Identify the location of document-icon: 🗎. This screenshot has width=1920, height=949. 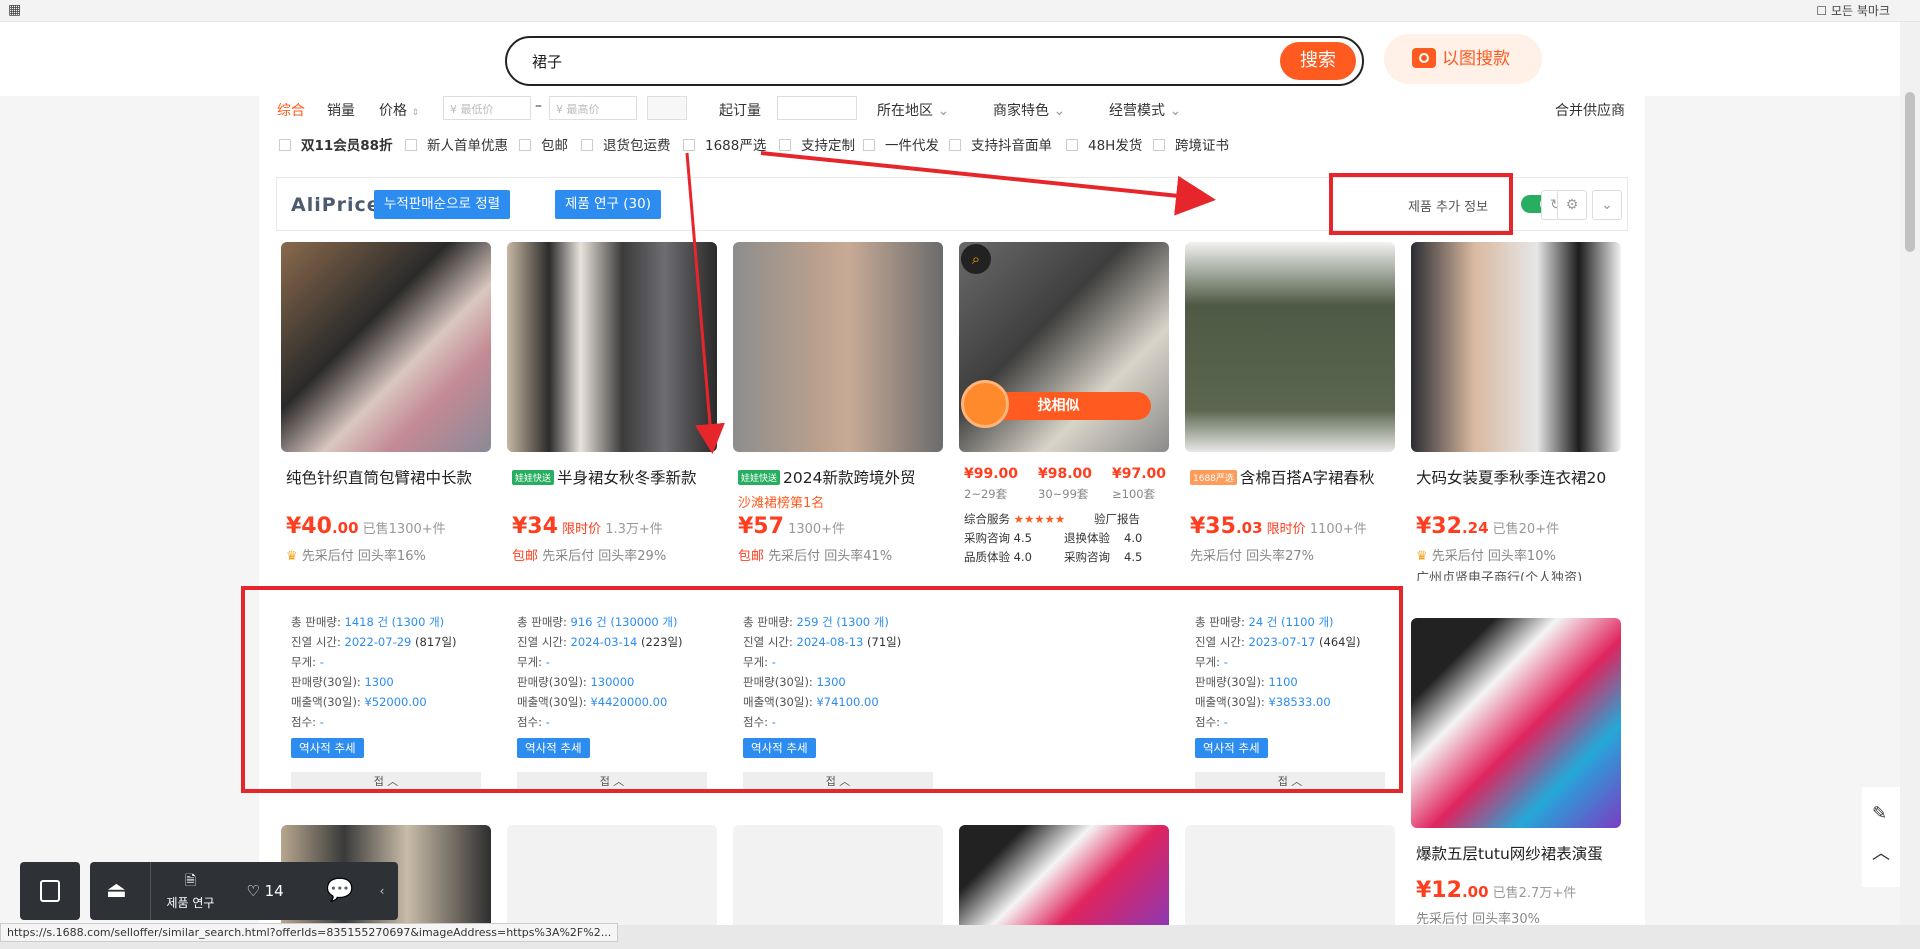
(190, 881).